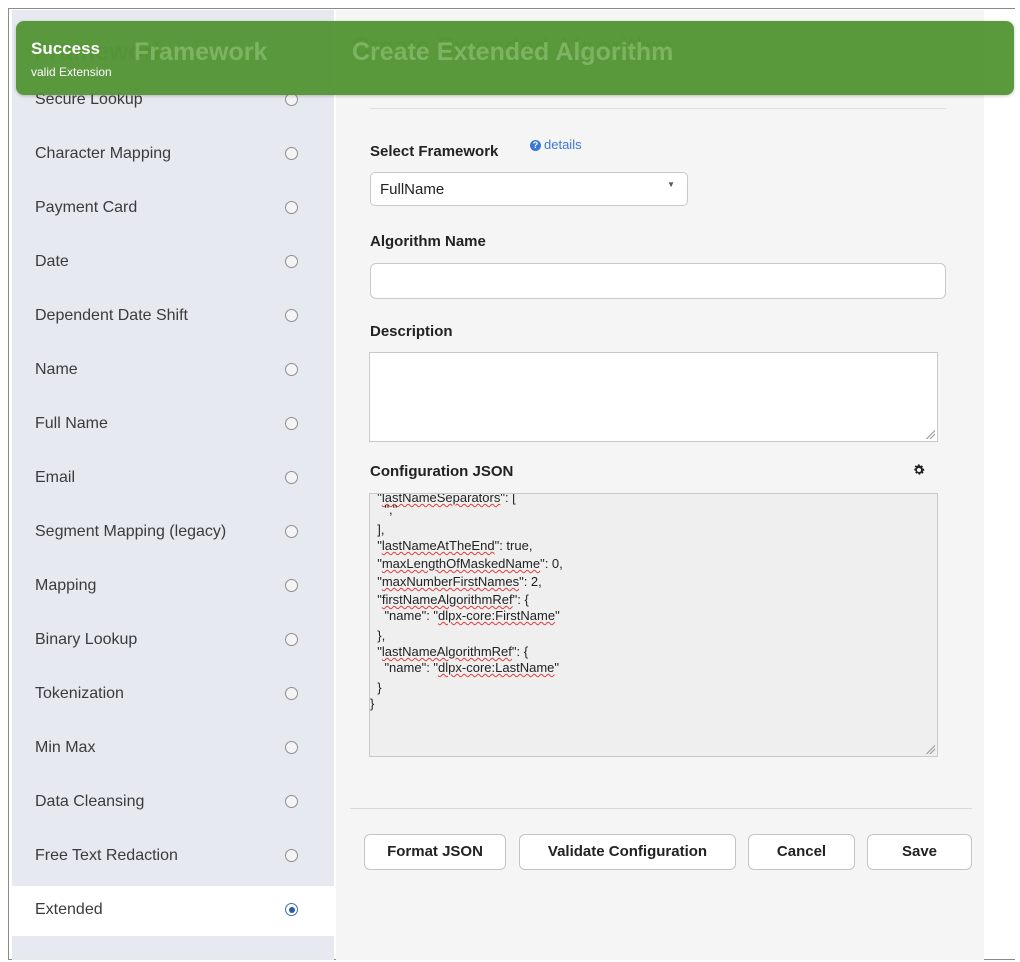 The image size is (1020, 962). What do you see at coordinates (919, 852) in the screenshot?
I see `save-button: Save` at bounding box center [919, 852].